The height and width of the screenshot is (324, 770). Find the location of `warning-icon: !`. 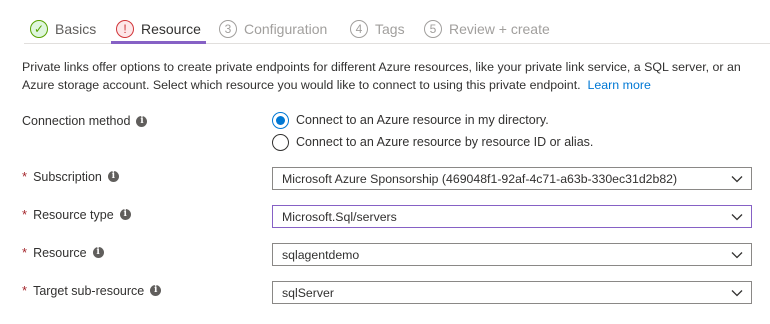

warning-icon: ! is located at coordinates (125, 29).